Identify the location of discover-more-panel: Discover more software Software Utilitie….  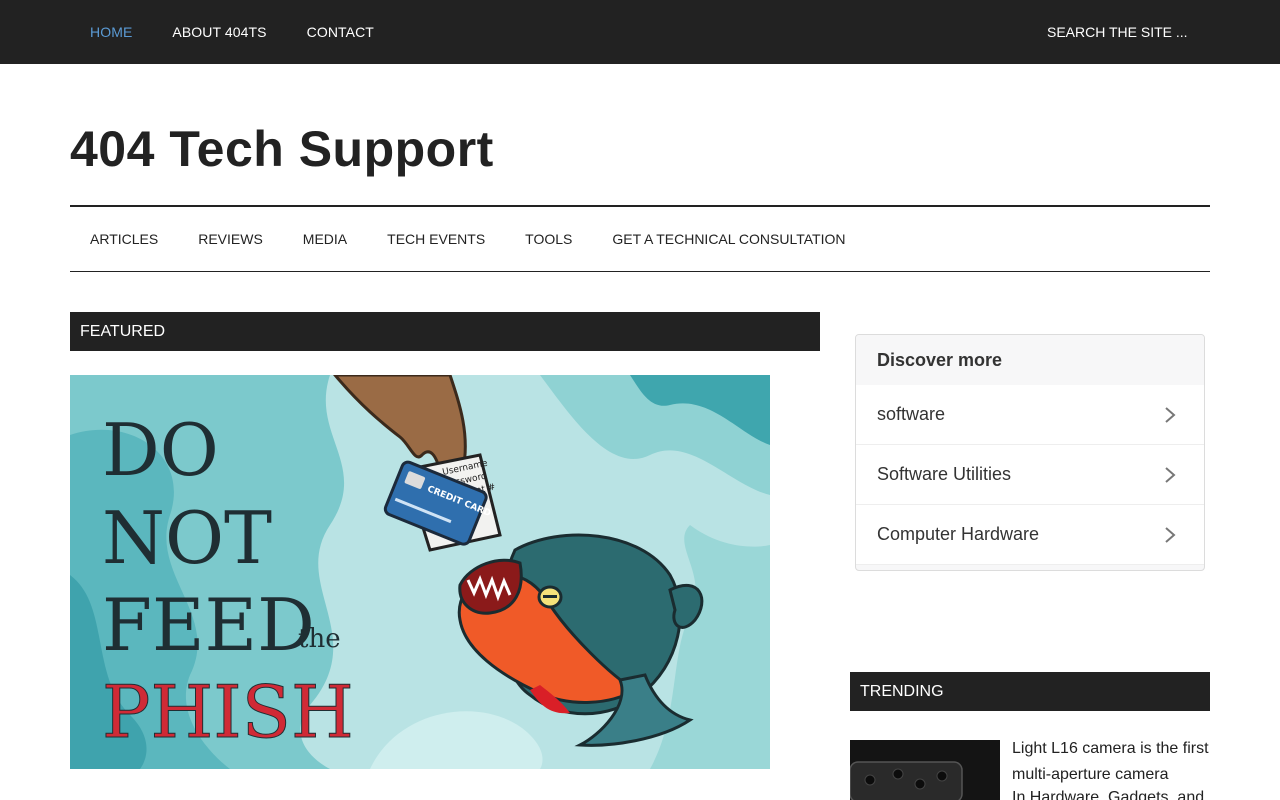
(1030, 452).